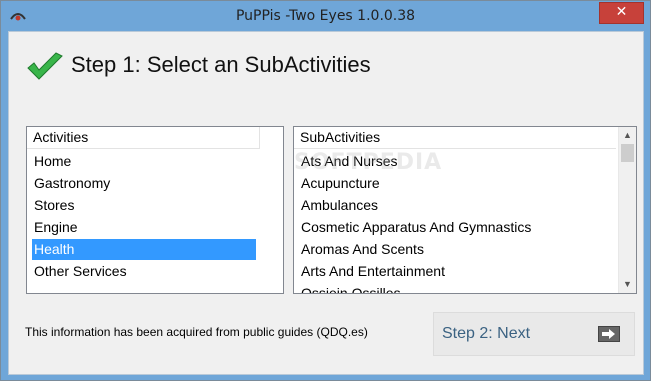  Describe the element at coordinates (144, 183) in the screenshot. I see `list-item: Gastronomy` at that location.